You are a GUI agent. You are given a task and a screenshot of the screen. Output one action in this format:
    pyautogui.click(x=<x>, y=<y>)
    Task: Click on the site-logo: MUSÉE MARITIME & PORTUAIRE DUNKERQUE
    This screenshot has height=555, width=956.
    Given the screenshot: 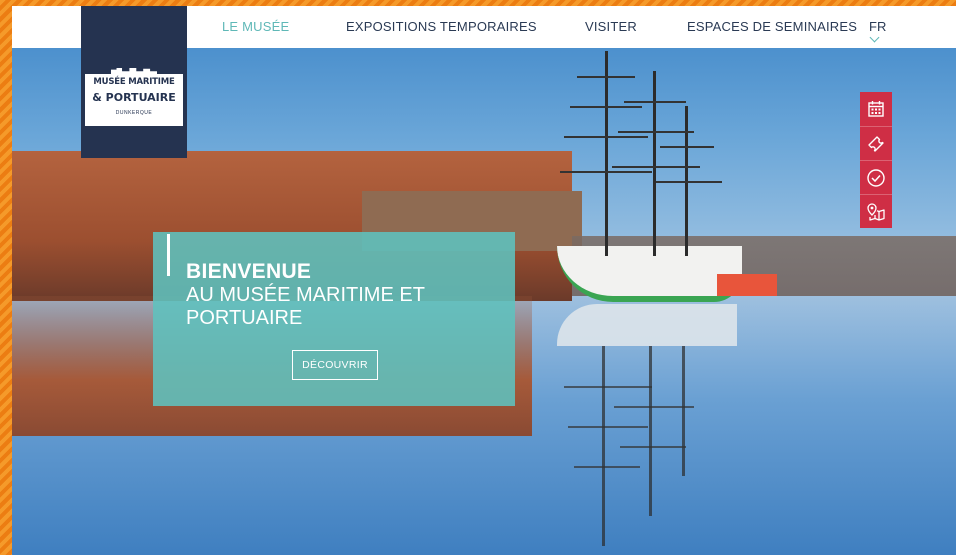 What is the action you would take?
    pyautogui.click(x=134, y=82)
    